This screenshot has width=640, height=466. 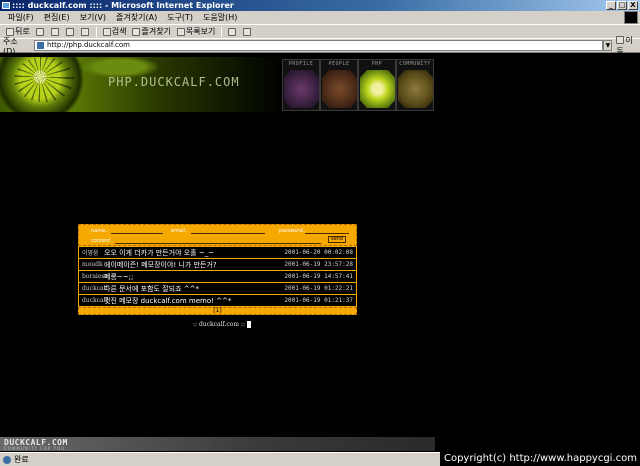 I want to click on footer-copyright-text: :: duckcalf.com ::, so click(x=219, y=324).